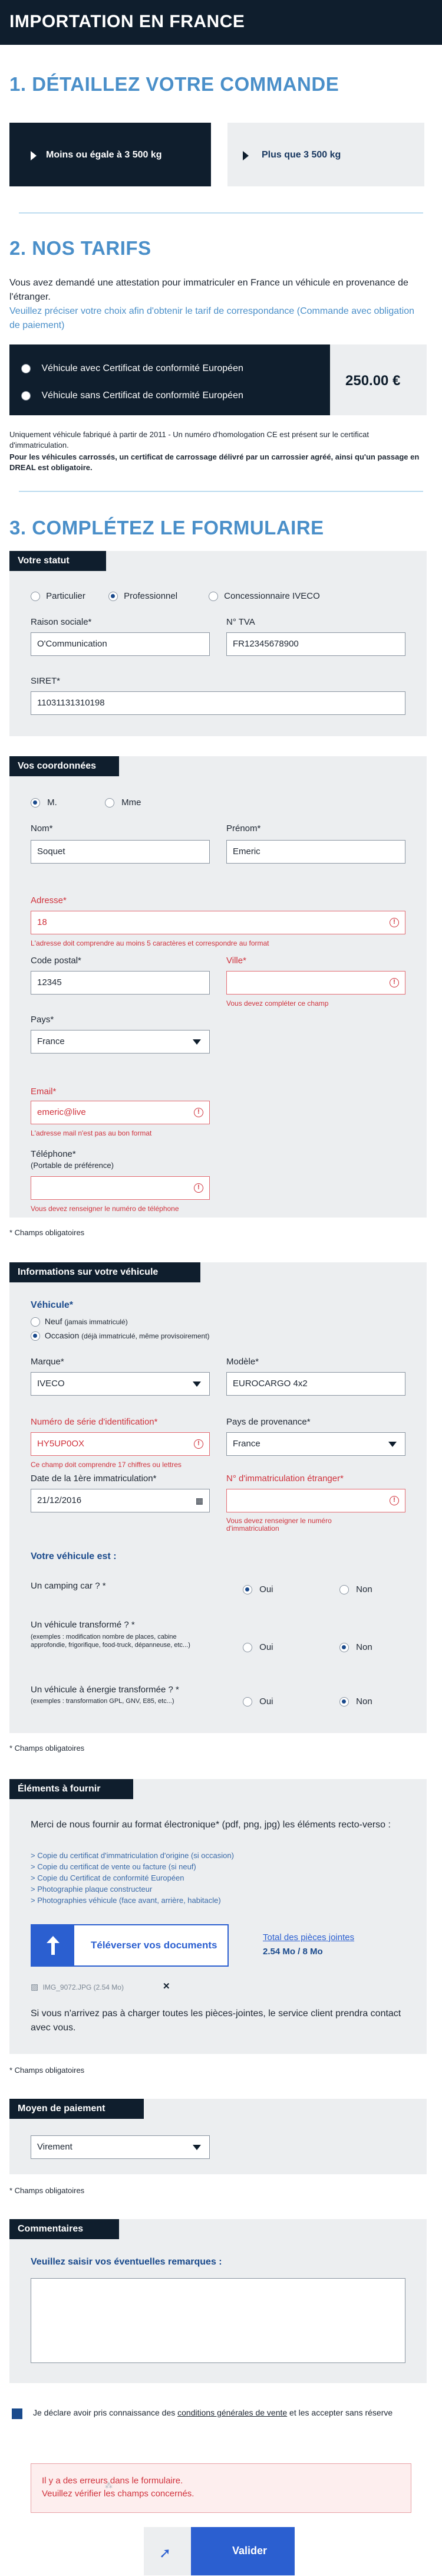  Describe the element at coordinates (316, 1384) in the screenshot. I see `modele-input: EUROCARGO 4x2` at that location.